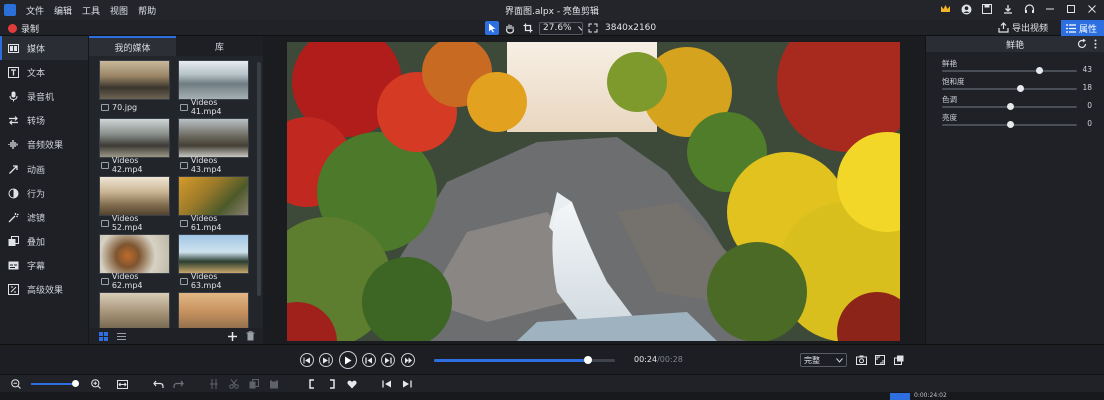 This screenshot has height=400, width=1104. What do you see at coordinates (352, 384) in the screenshot?
I see `marker-icon` at bounding box center [352, 384].